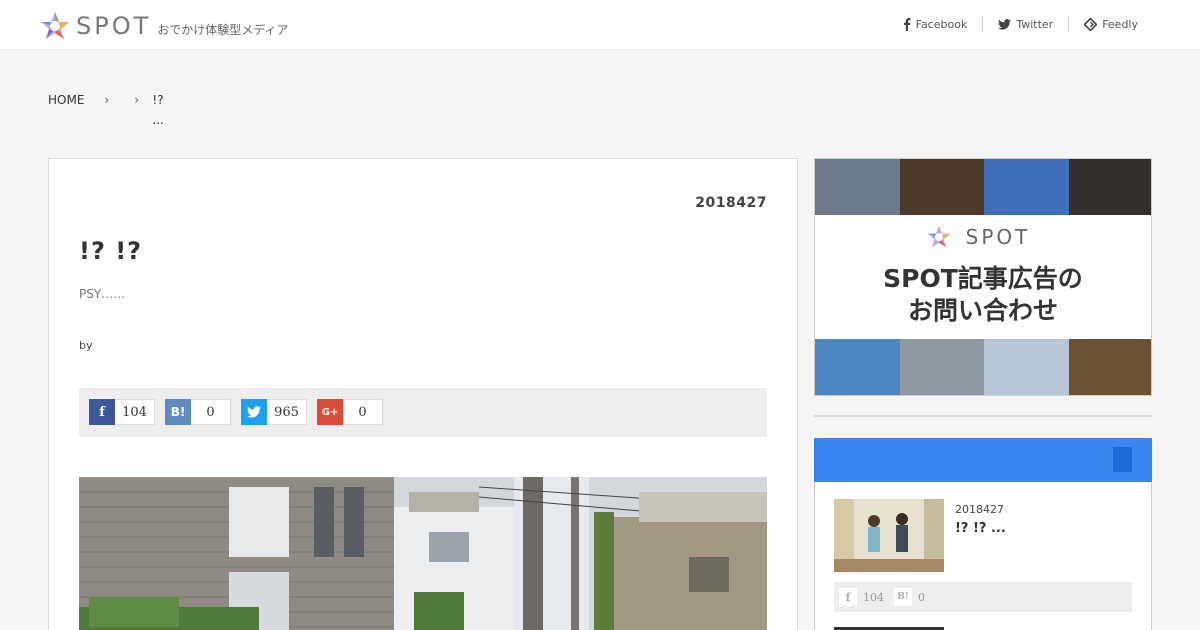  I want to click on facebook-link: Facebook, so click(936, 24).